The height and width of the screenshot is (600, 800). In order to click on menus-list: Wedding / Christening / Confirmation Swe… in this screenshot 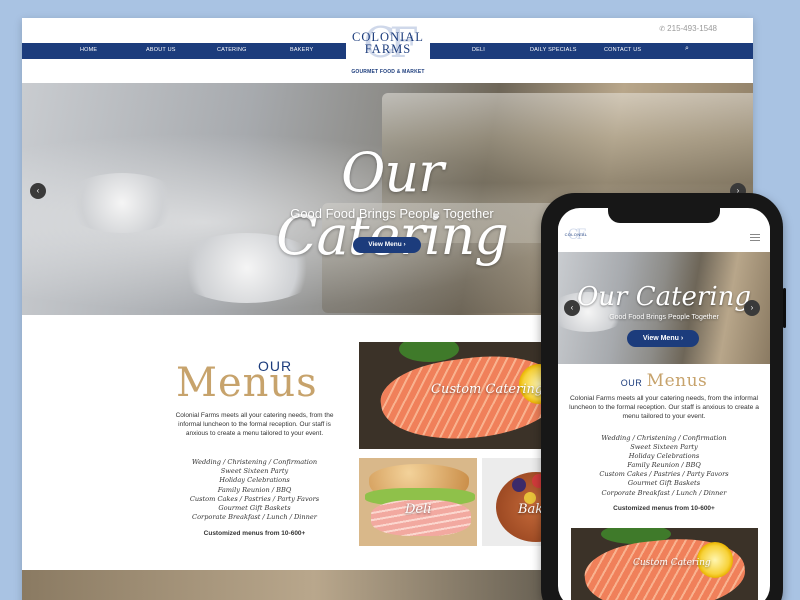, I will do `click(254, 490)`.